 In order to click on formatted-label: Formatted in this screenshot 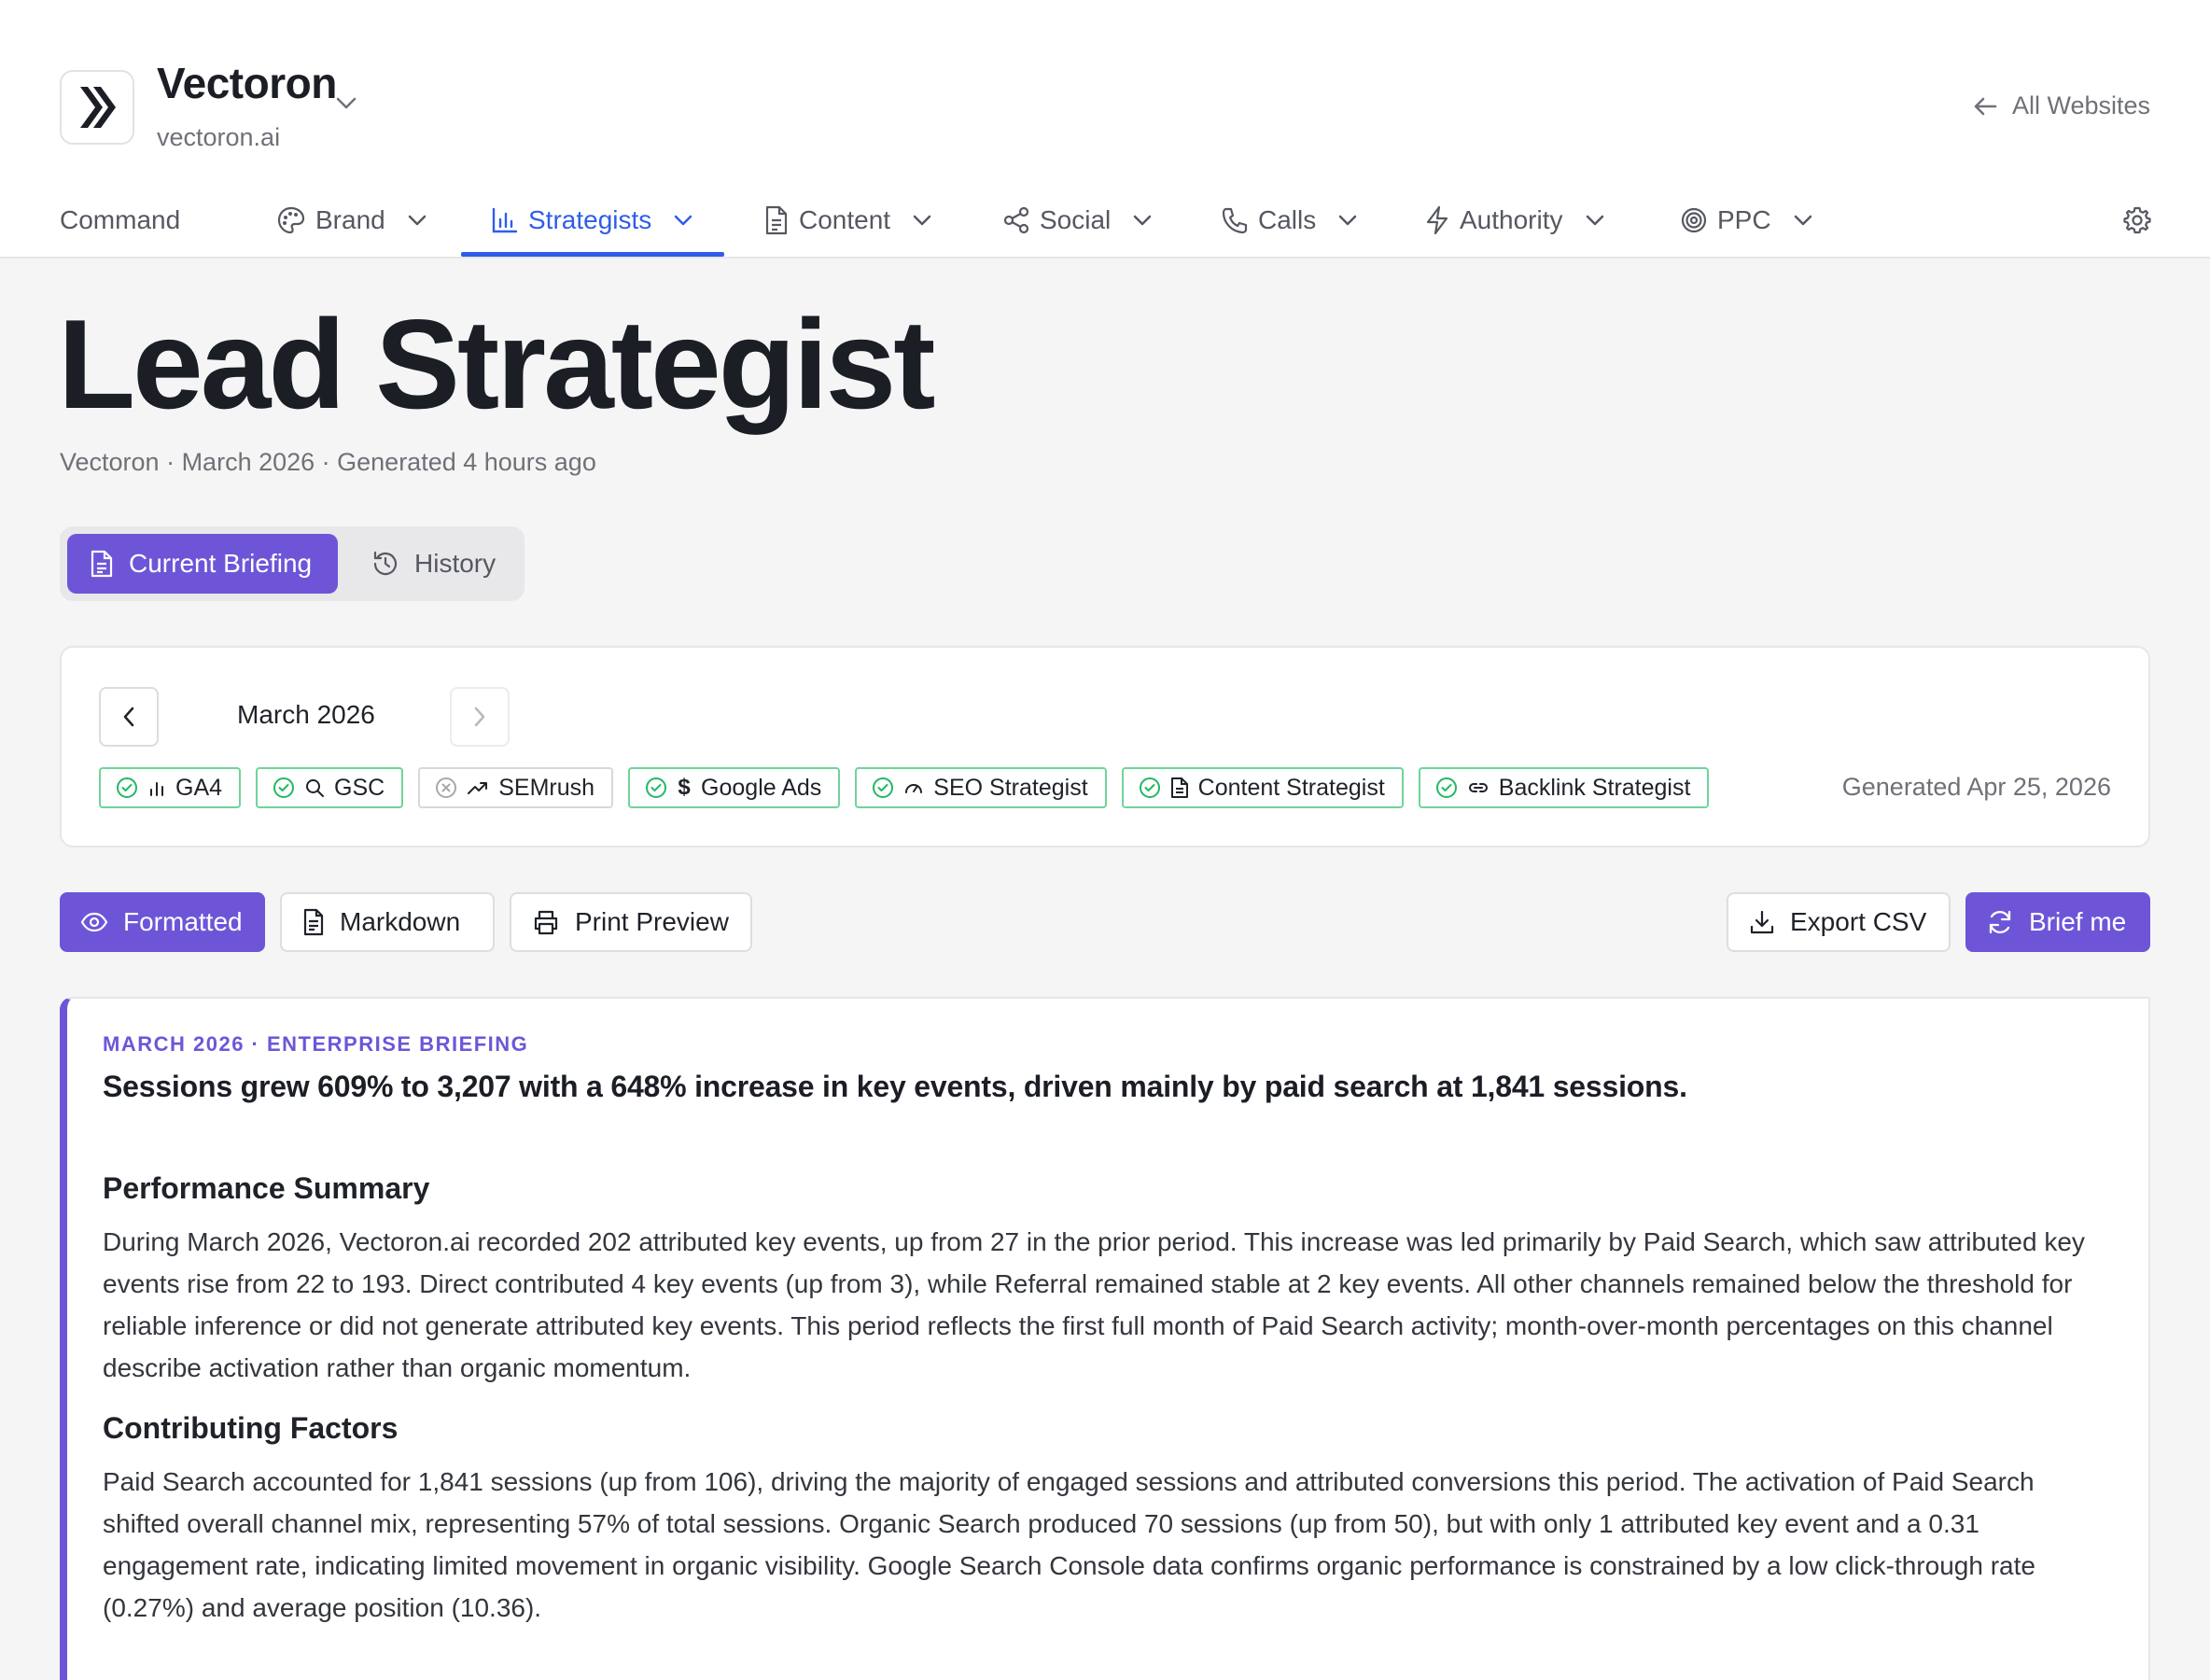, I will do `click(183, 921)`.